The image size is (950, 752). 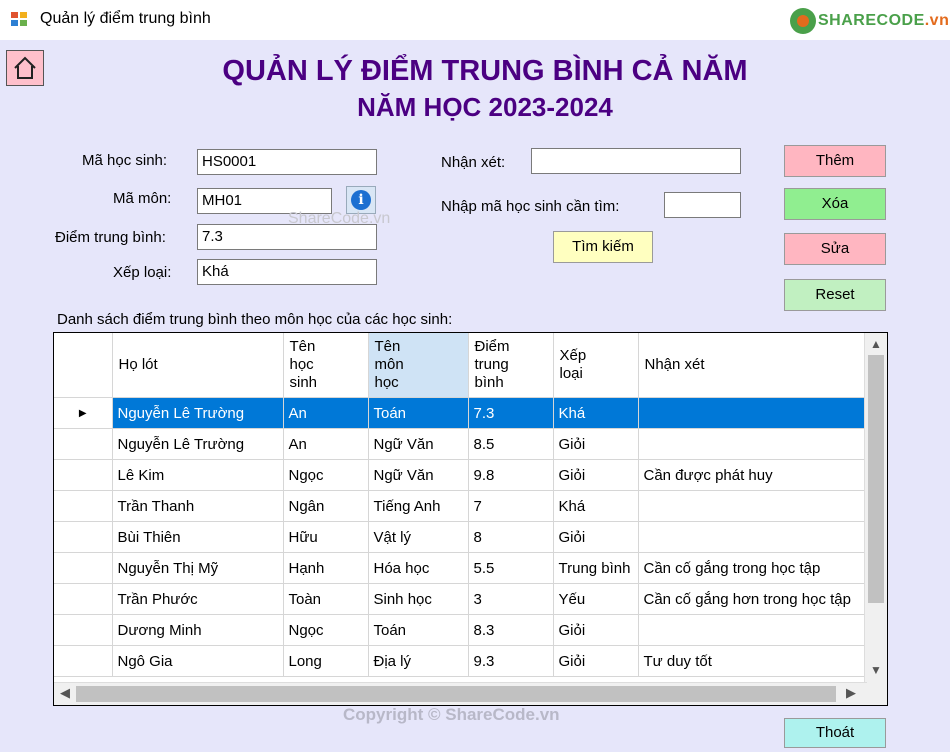 What do you see at coordinates (198, 568) in the screenshot?
I see `table-cell: Nguyễn Thị Mỹ` at bounding box center [198, 568].